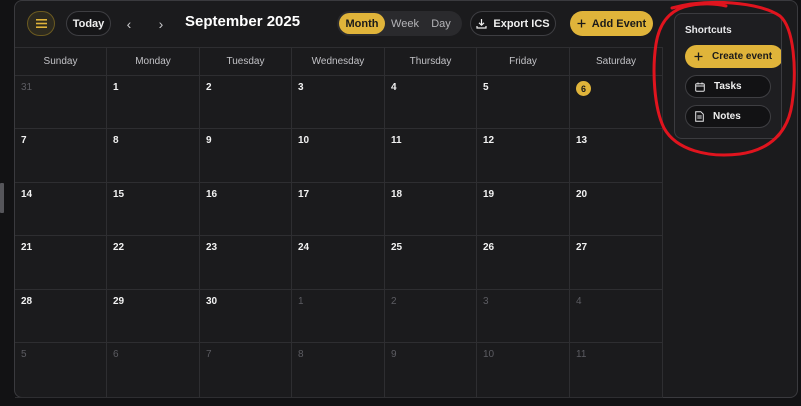  What do you see at coordinates (619, 23) in the screenshot?
I see `add-event-label: Add Event` at bounding box center [619, 23].